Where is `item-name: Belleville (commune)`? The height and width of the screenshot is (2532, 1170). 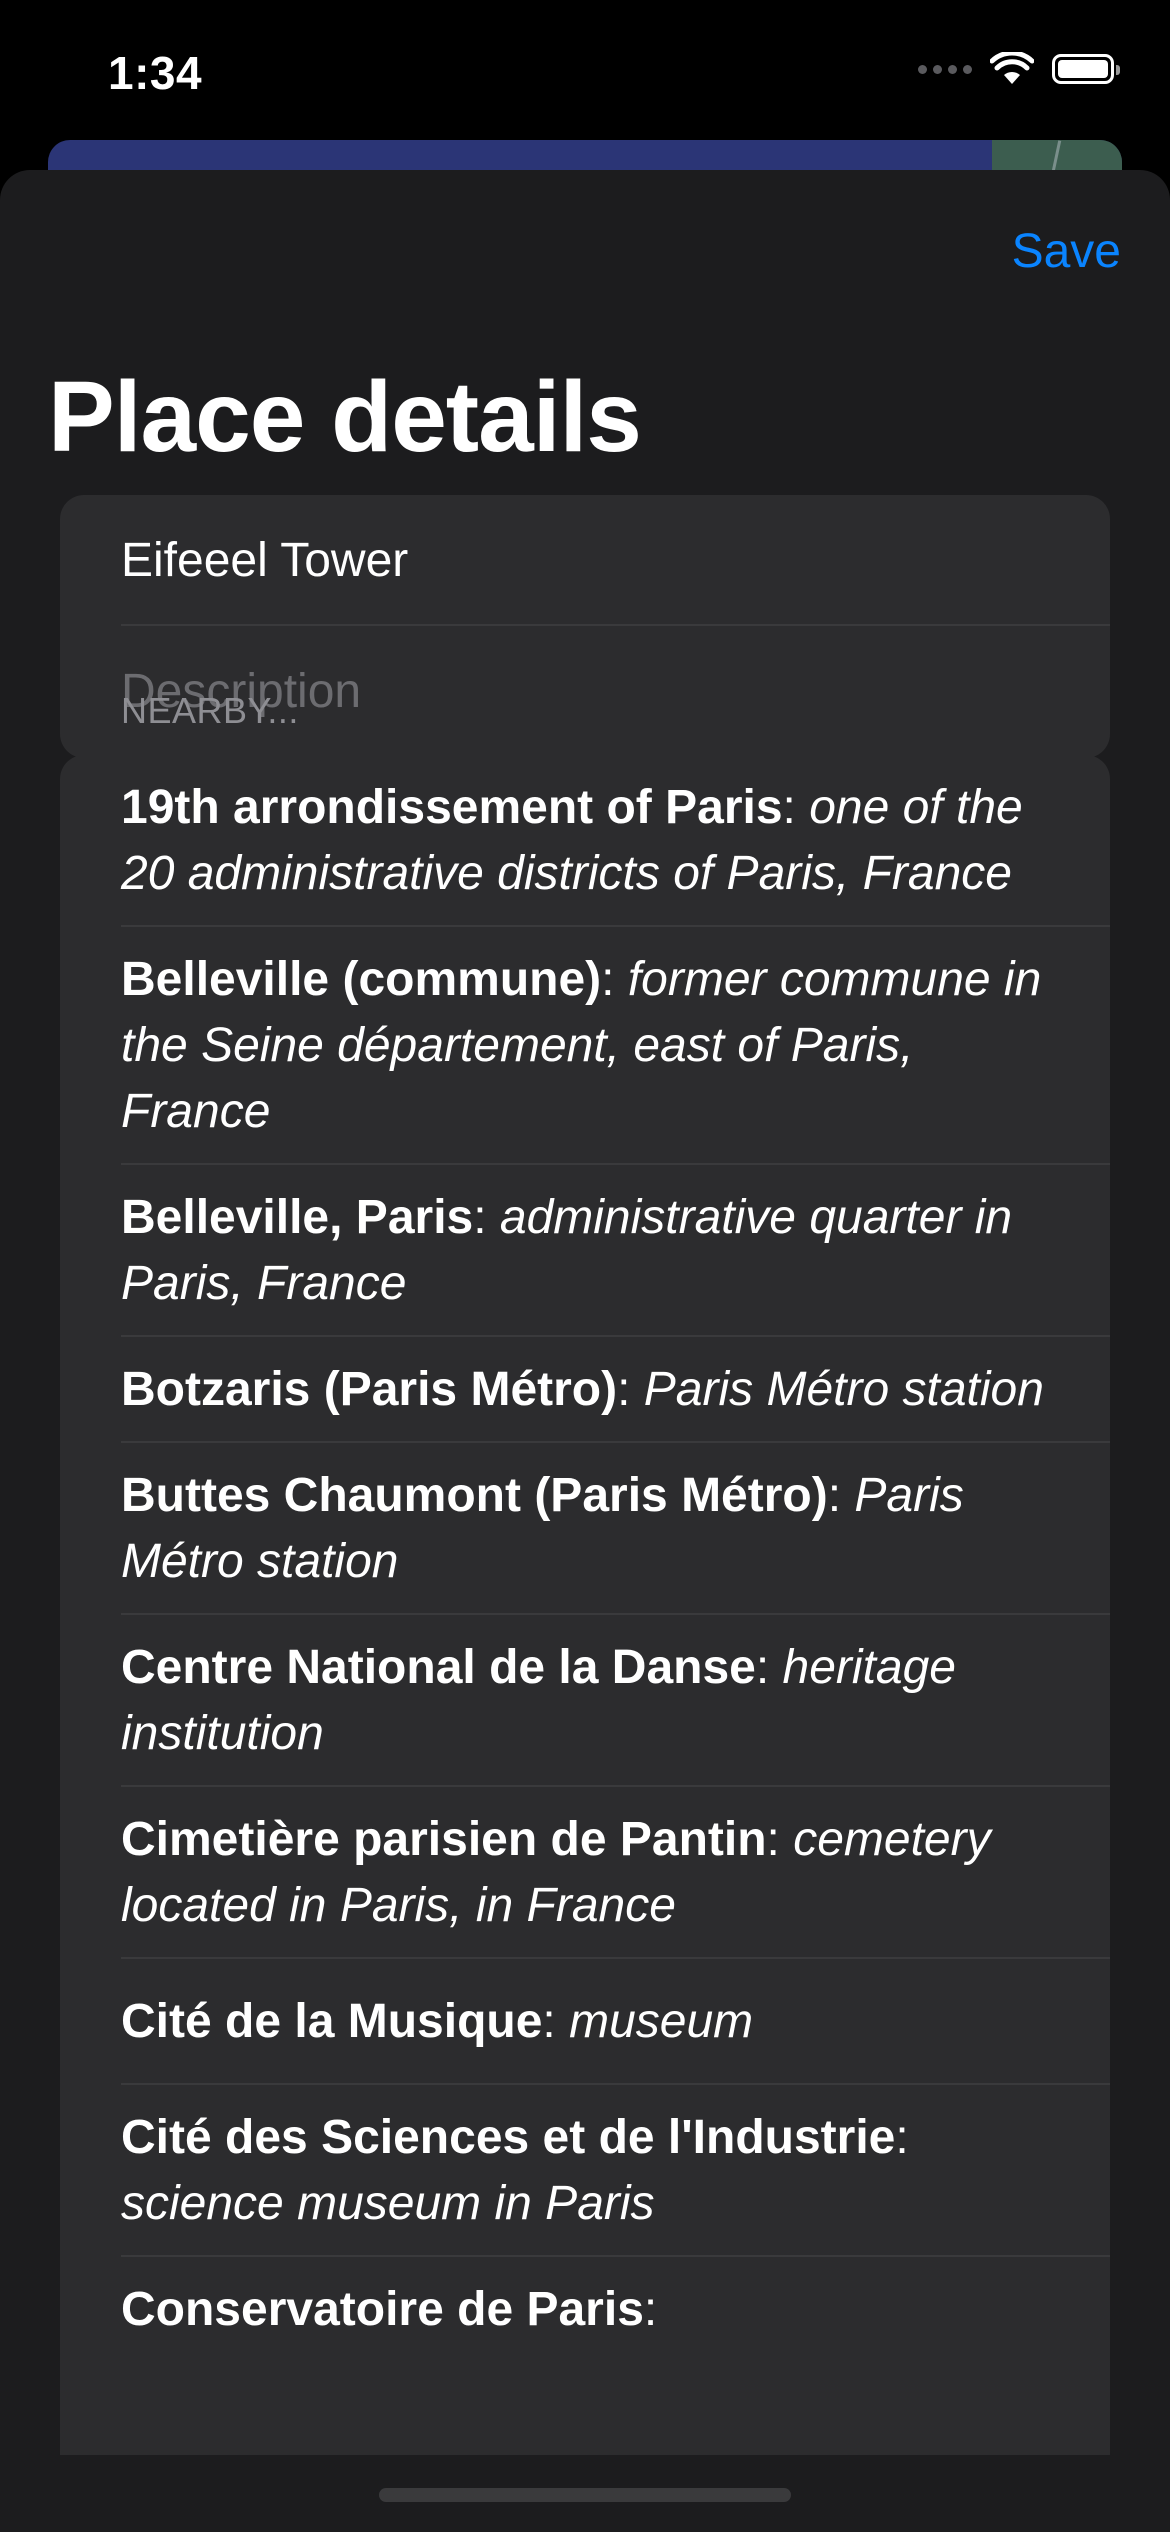 item-name: Belleville (commune) is located at coordinates (361, 979).